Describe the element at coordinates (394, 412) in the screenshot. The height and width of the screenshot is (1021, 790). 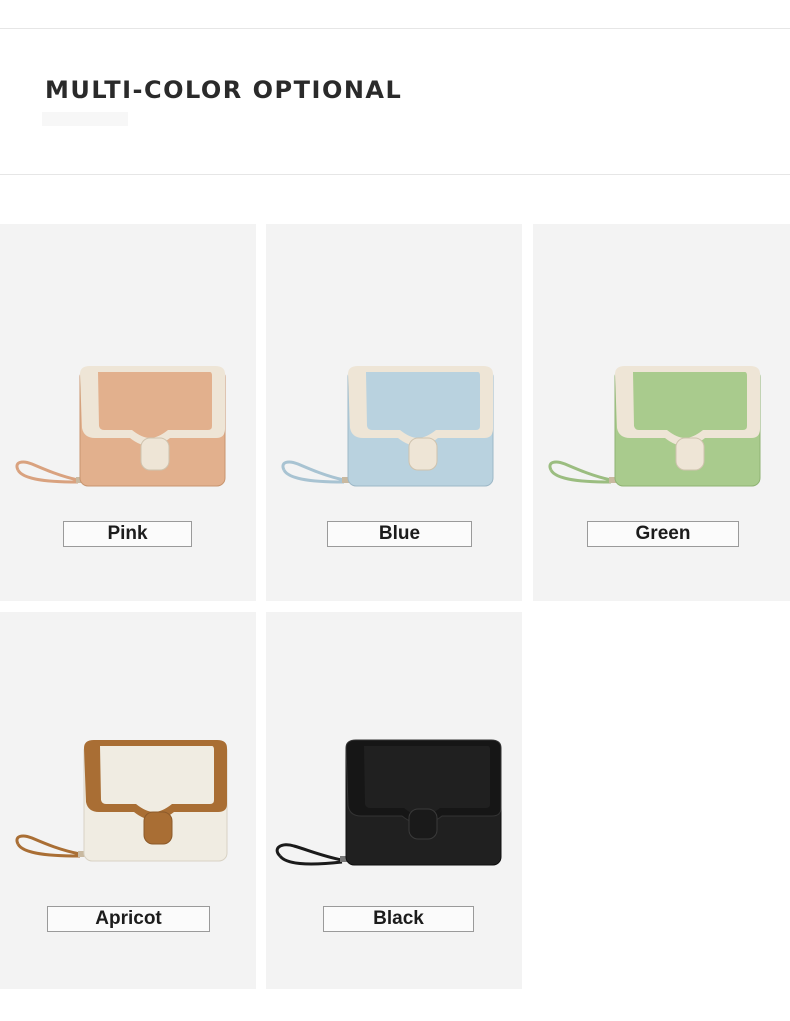
I see `product-card-blue: Blue` at that location.